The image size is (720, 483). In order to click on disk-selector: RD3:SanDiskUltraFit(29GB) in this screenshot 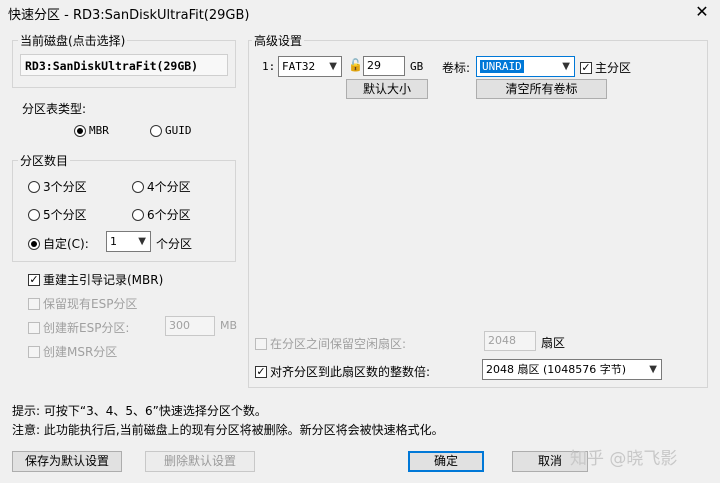, I will do `click(124, 65)`.